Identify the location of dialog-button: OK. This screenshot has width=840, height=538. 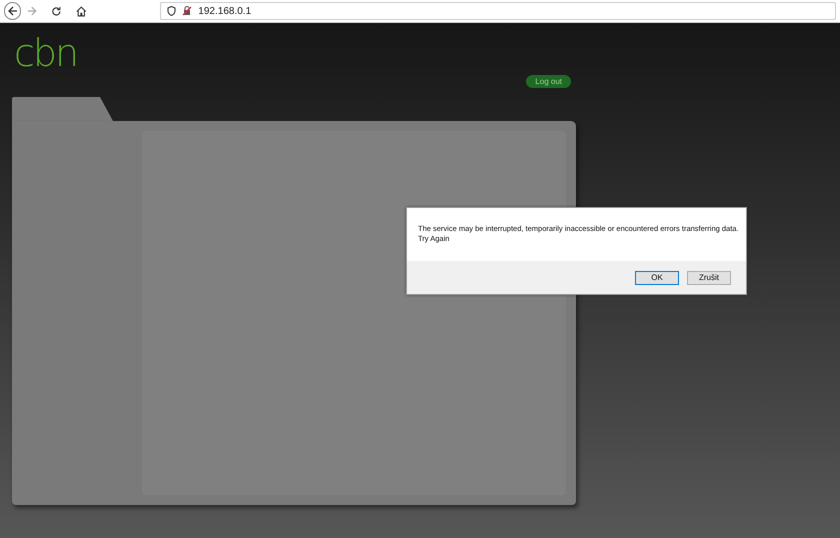
(657, 277).